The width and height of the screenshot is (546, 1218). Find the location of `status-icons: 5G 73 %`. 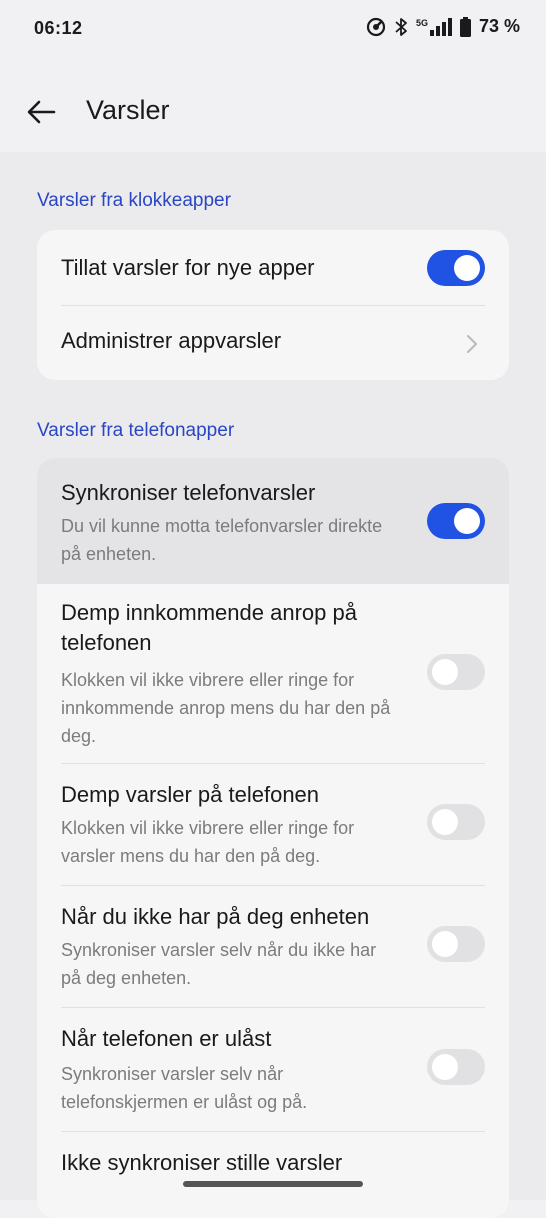

status-icons: 5G 73 % is located at coordinates (443, 26).